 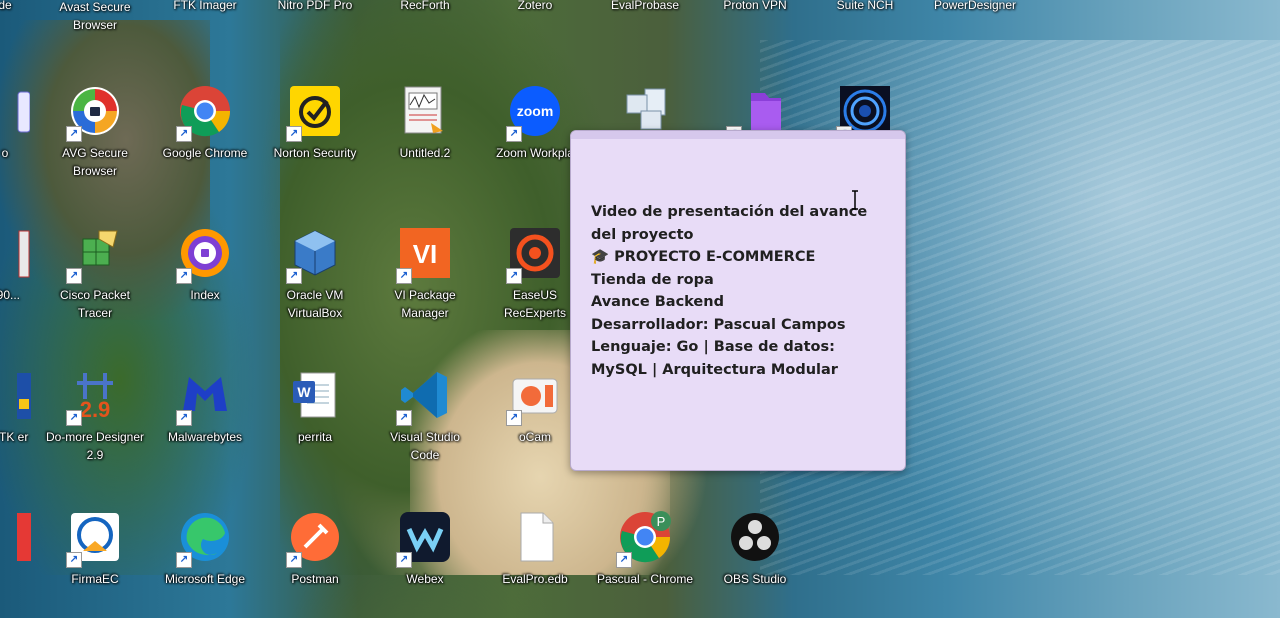 What do you see at coordinates (644, 539) in the screenshot?
I see `chrome-profile-icon: P ↗` at bounding box center [644, 539].